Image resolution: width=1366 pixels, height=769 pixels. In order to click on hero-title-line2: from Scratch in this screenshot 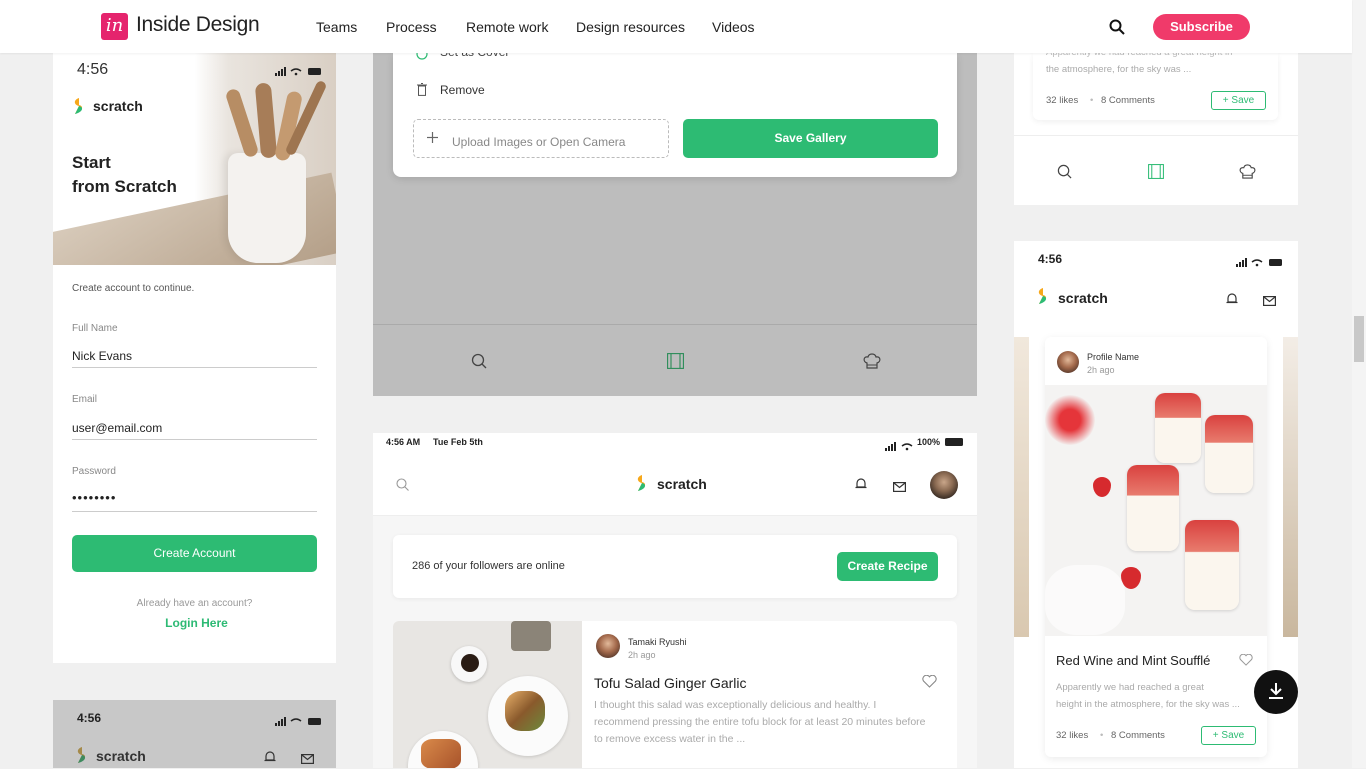, I will do `click(124, 186)`.